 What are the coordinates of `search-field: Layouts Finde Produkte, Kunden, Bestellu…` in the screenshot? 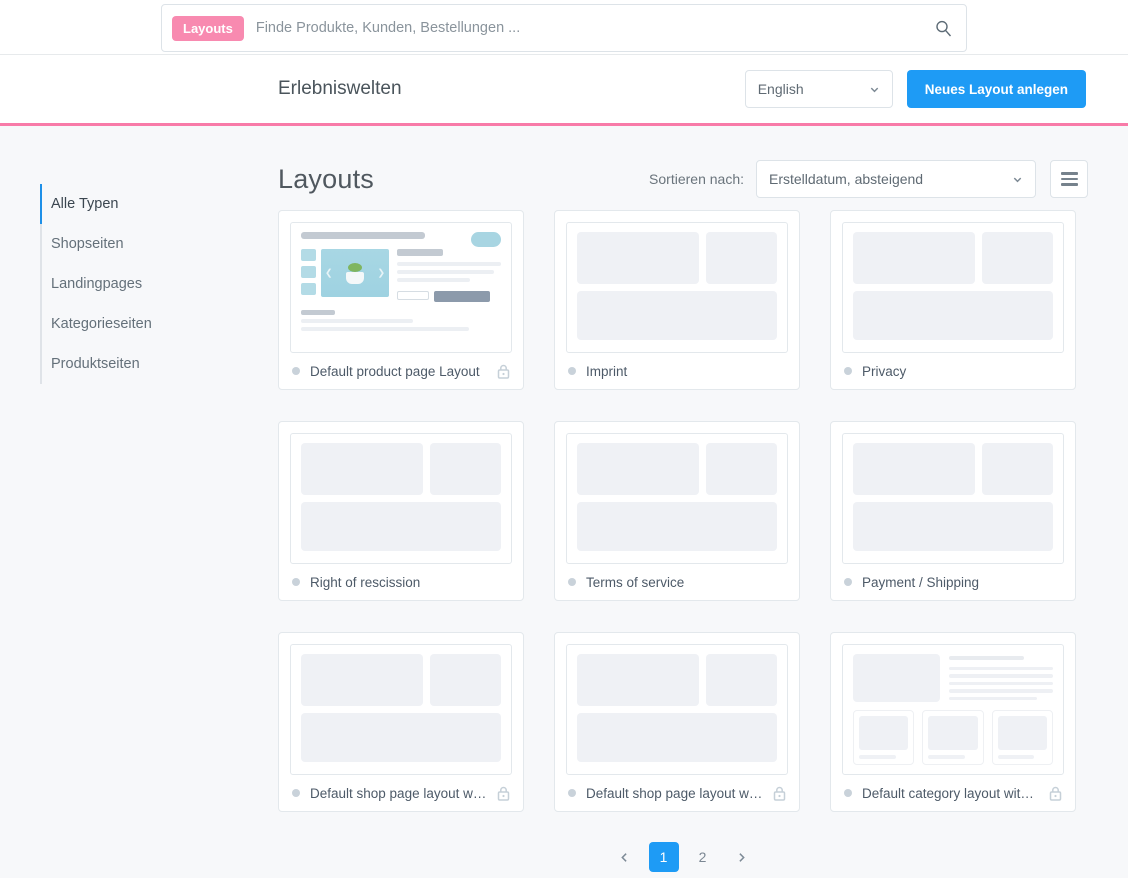 It's located at (564, 28).